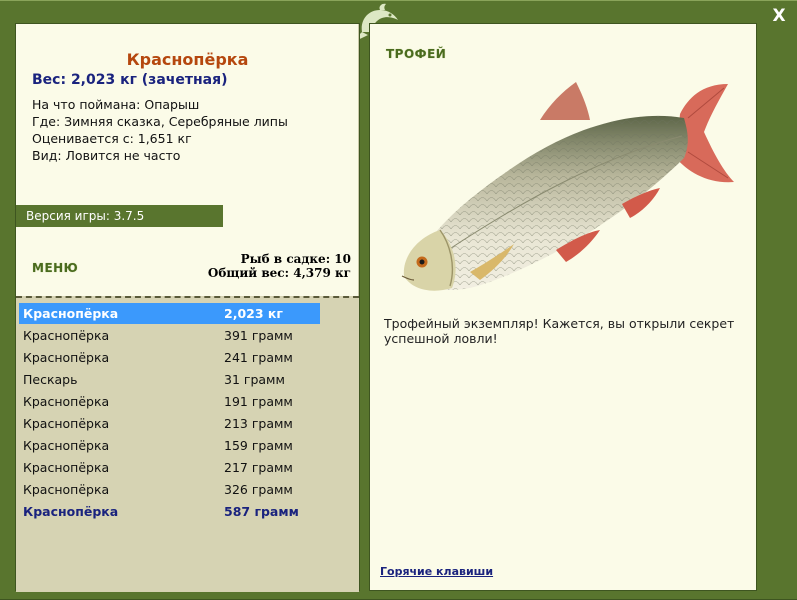 This screenshot has height=600, width=797. Describe the element at coordinates (169, 489) in the screenshot. I see `catch-row: Краснопёрка 326 грамм` at that location.